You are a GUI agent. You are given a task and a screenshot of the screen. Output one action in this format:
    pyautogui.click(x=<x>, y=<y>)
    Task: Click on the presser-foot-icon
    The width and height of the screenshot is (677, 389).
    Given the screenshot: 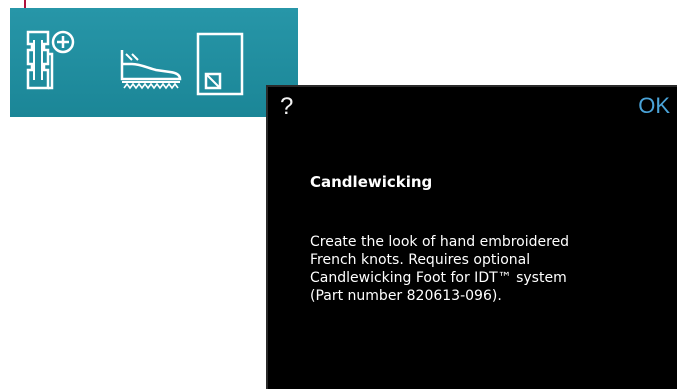 What is the action you would take?
    pyautogui.click(x=151, y=70)
    